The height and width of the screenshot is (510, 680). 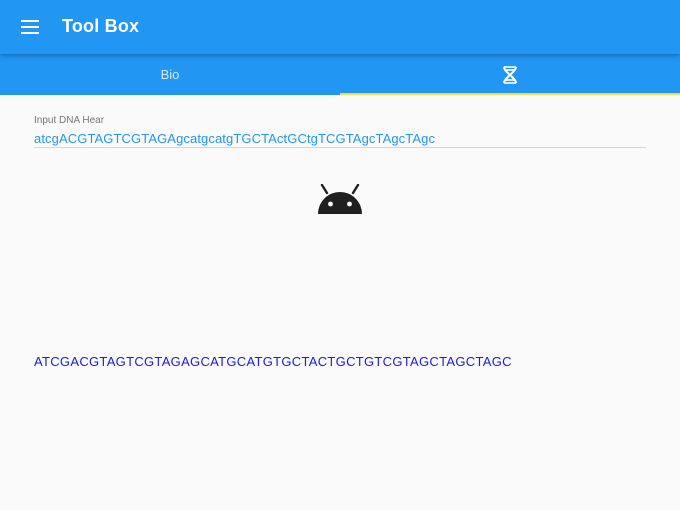 What do you see at coordinates (340, 138) in the screenshot?
I see `dna-input` at bounding box center [340, 138].